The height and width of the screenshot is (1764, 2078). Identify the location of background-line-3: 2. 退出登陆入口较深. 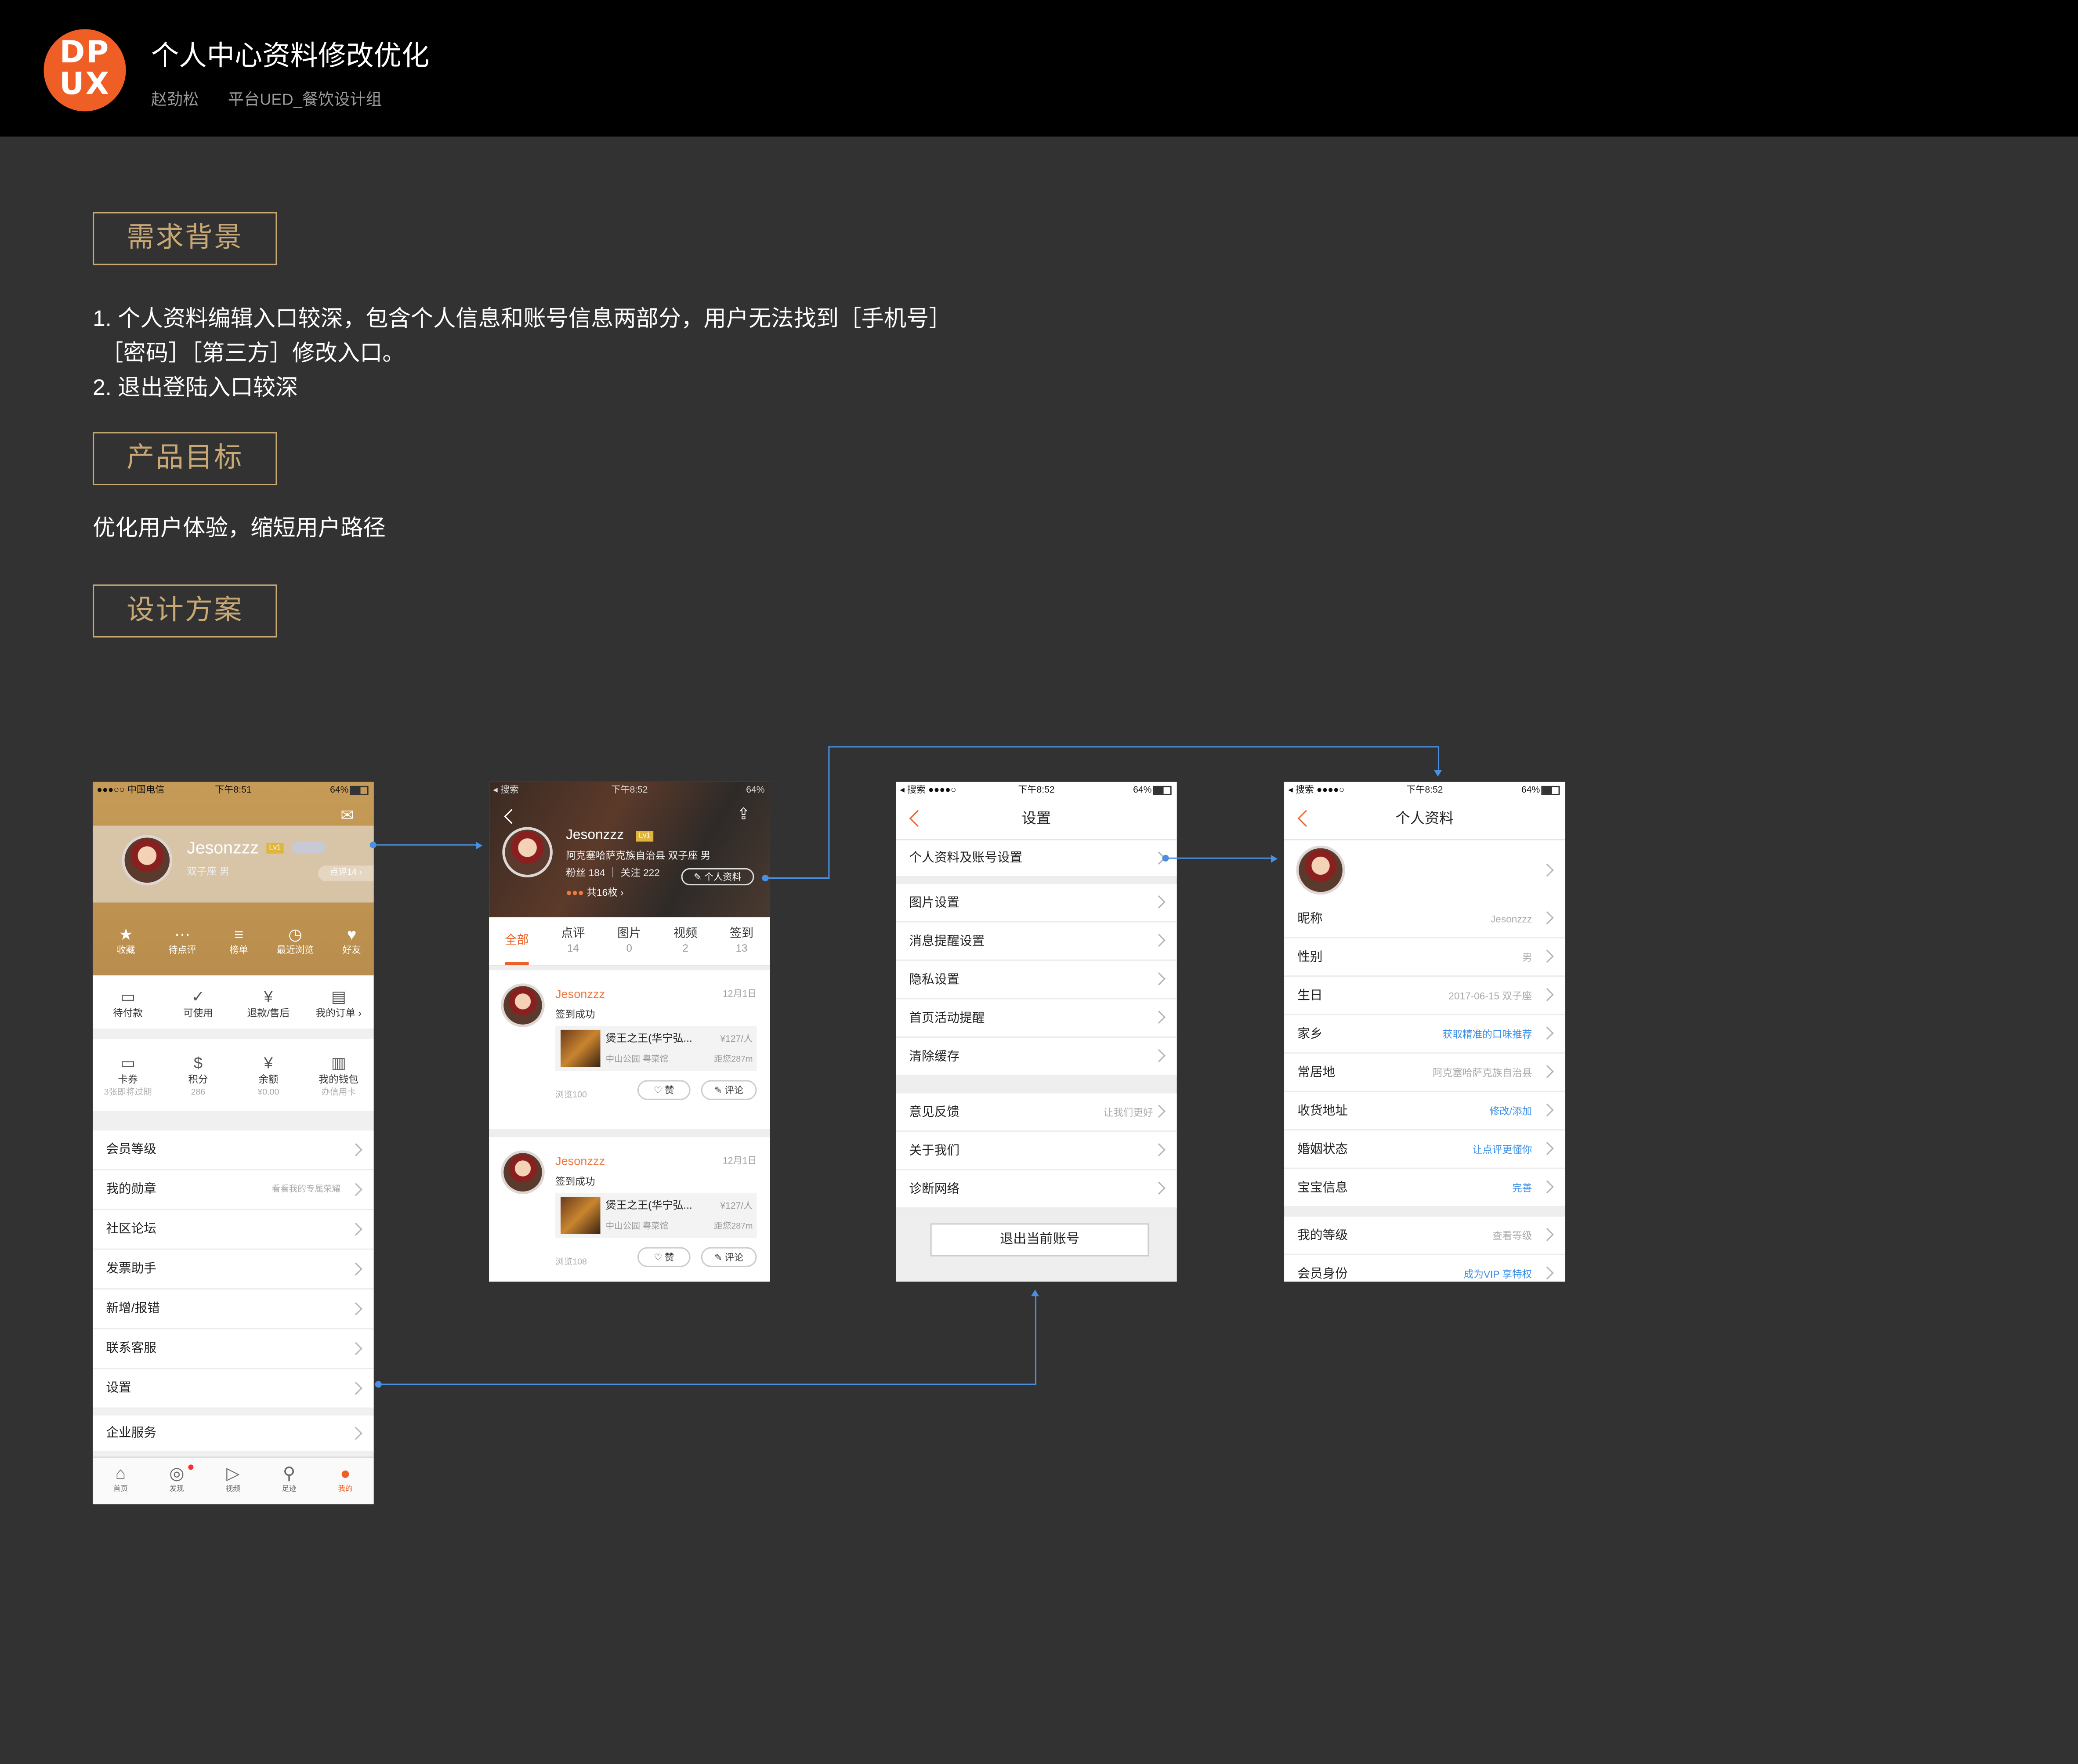
(195, 388).